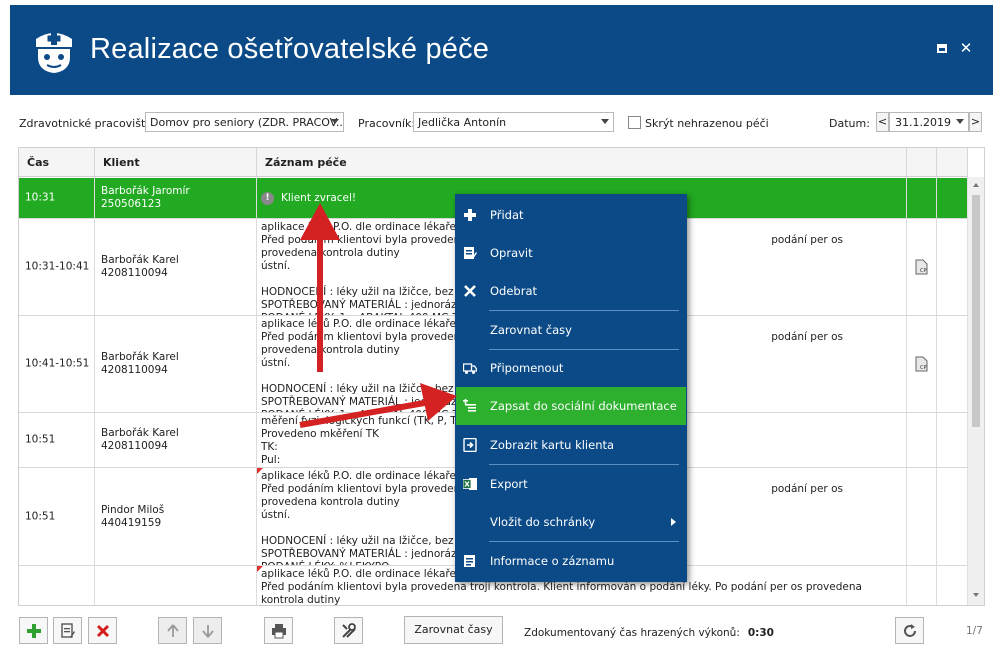 The width and height of the screenshot is (1003, 663). Describe the element at coordinates (974, 631) in the screenshot. I see `page-indicator: 1/7` at that location.